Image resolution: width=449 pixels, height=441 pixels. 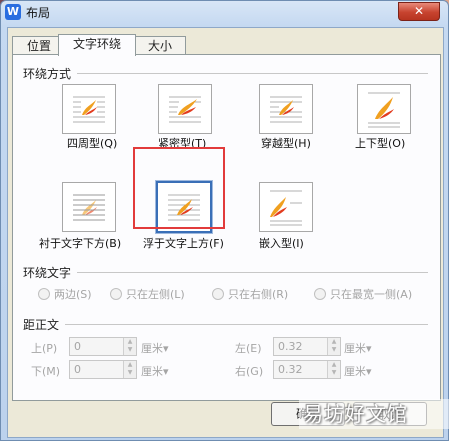 I want to click on title-bar: W 布局 ✕, so click(x=224, y=12).